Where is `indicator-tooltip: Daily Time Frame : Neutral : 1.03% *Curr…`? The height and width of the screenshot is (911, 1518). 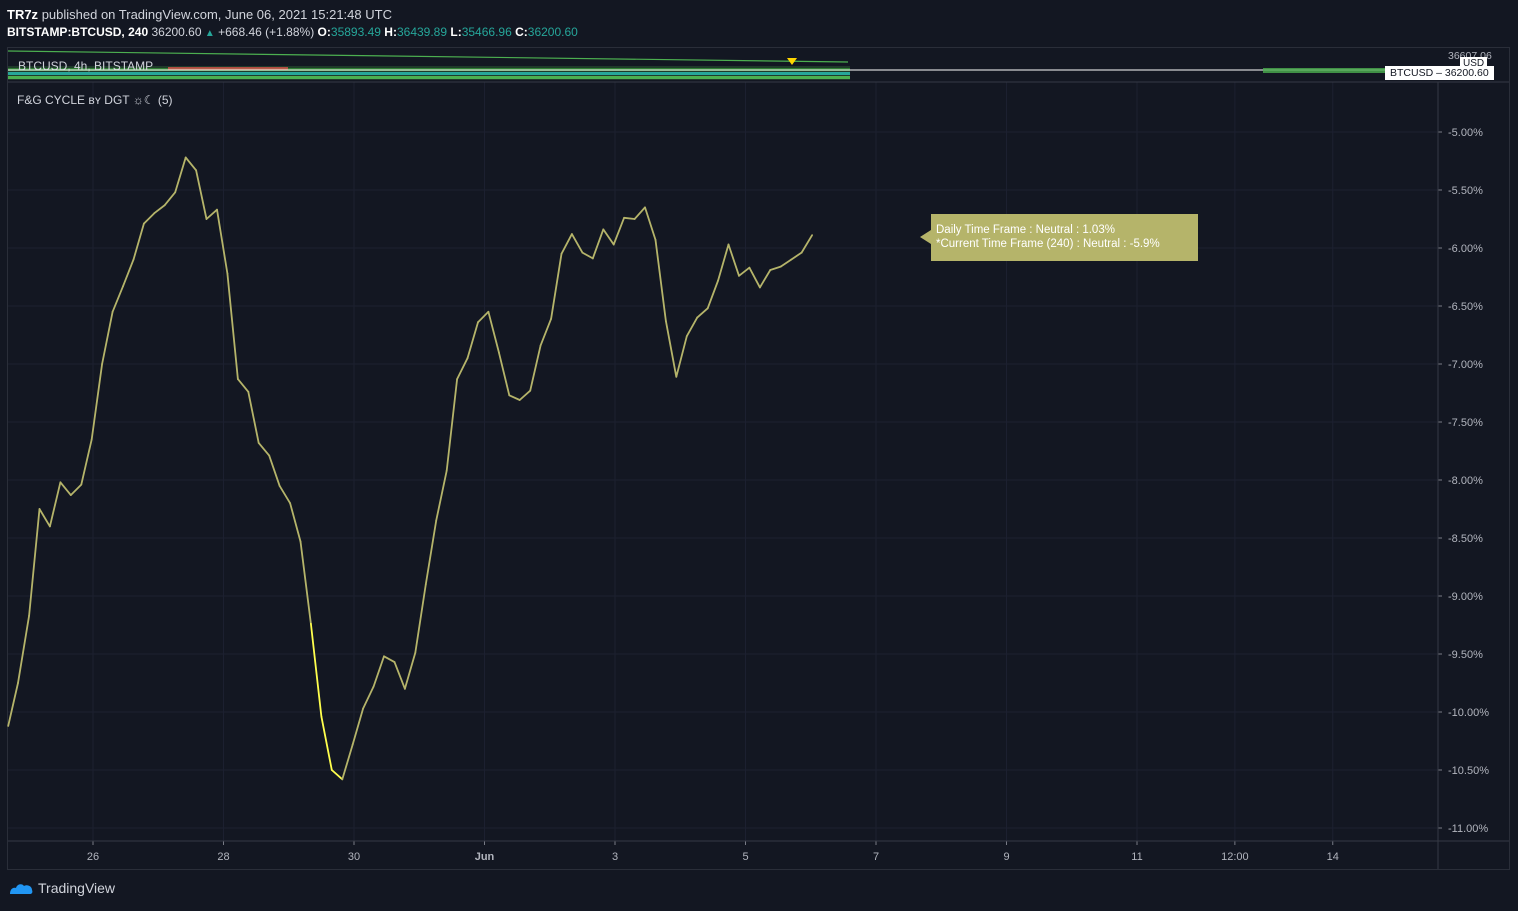
indicator-tooltip: Daily Time Frame : Neutral : 1.03% *Curr… is located at coordinates (1064, 237).